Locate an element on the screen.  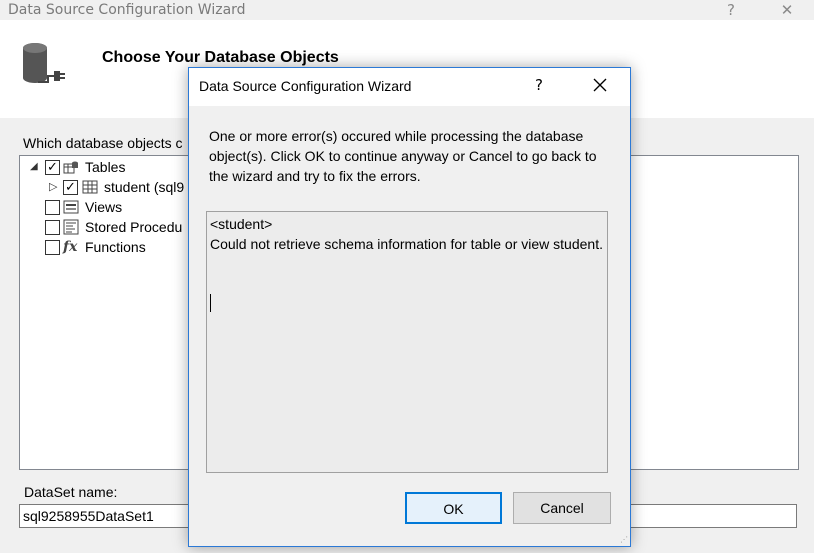
dataset-name-label: DataSet name: is located at coordinates (71, 492).